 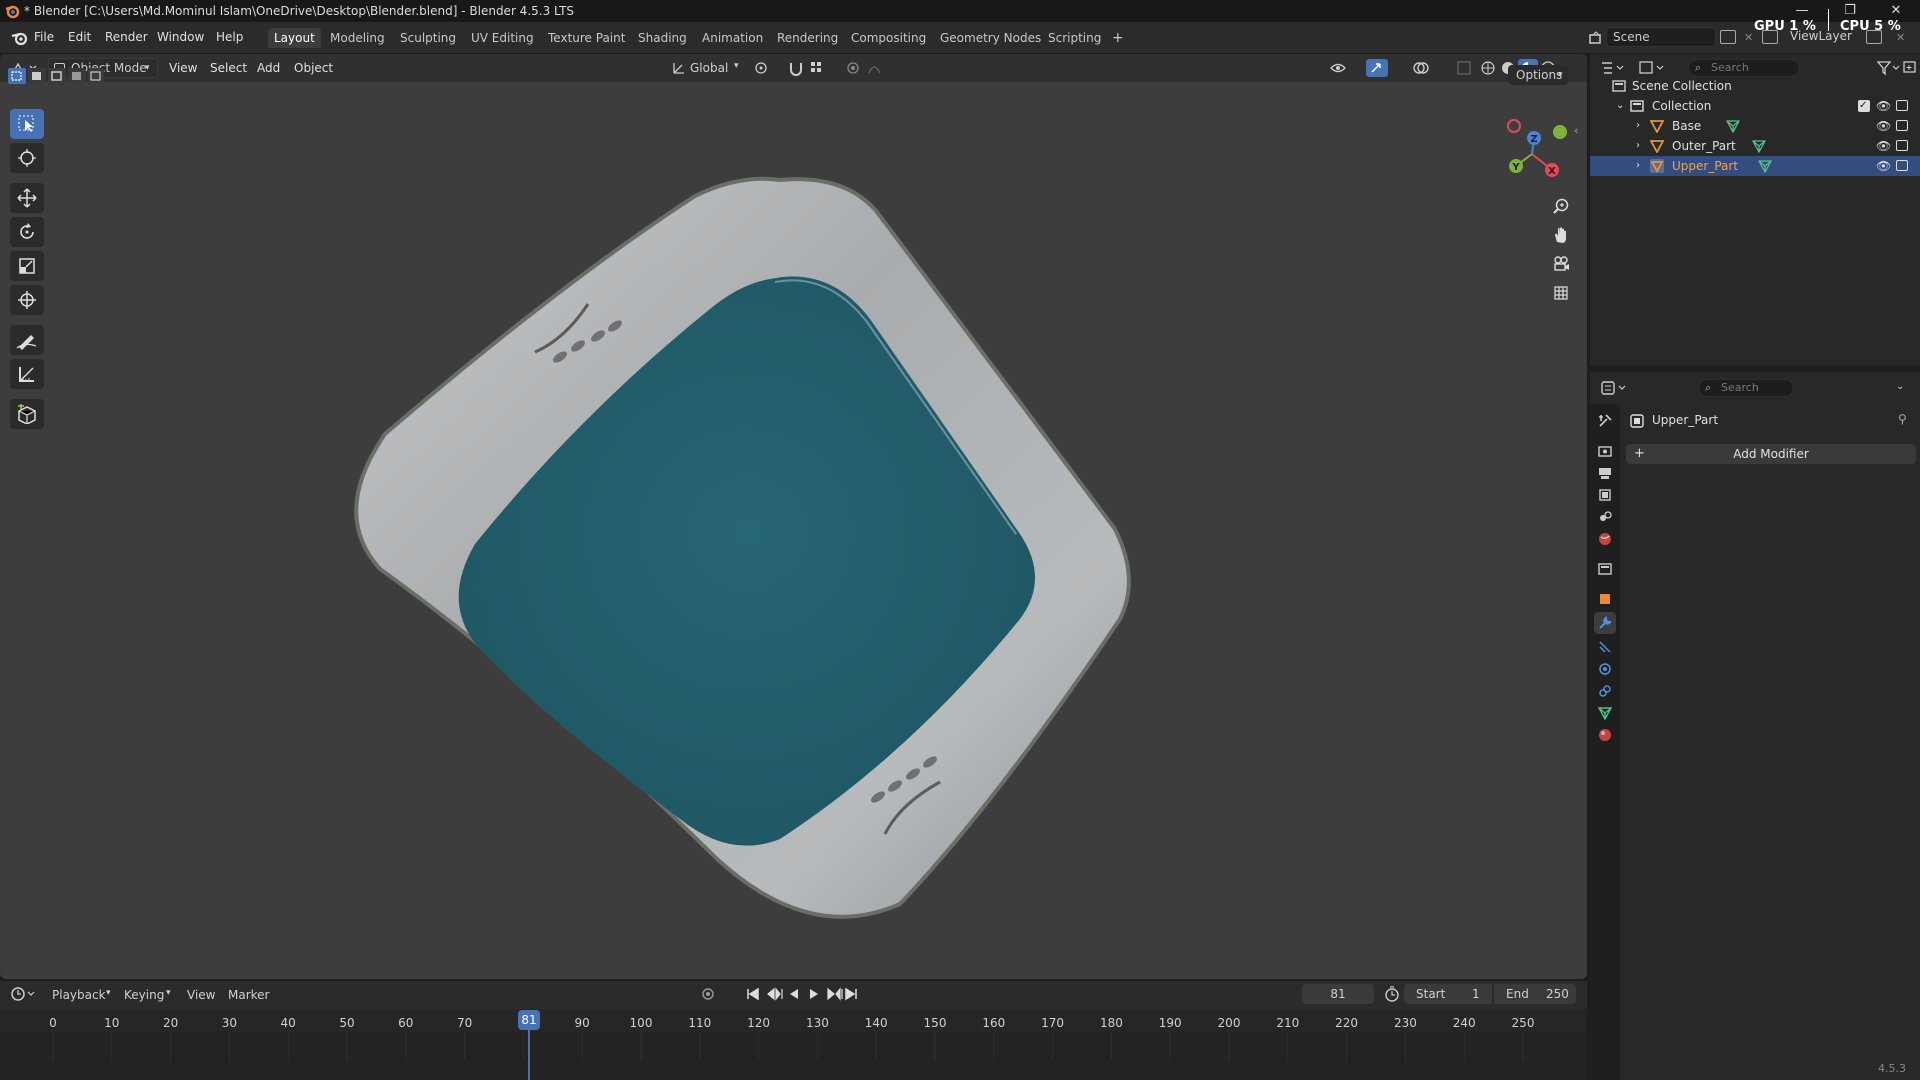 What do you see at coordinates (796, 68) in the screenshot?
I see `snap-icon` at bounding box center [796, 68].